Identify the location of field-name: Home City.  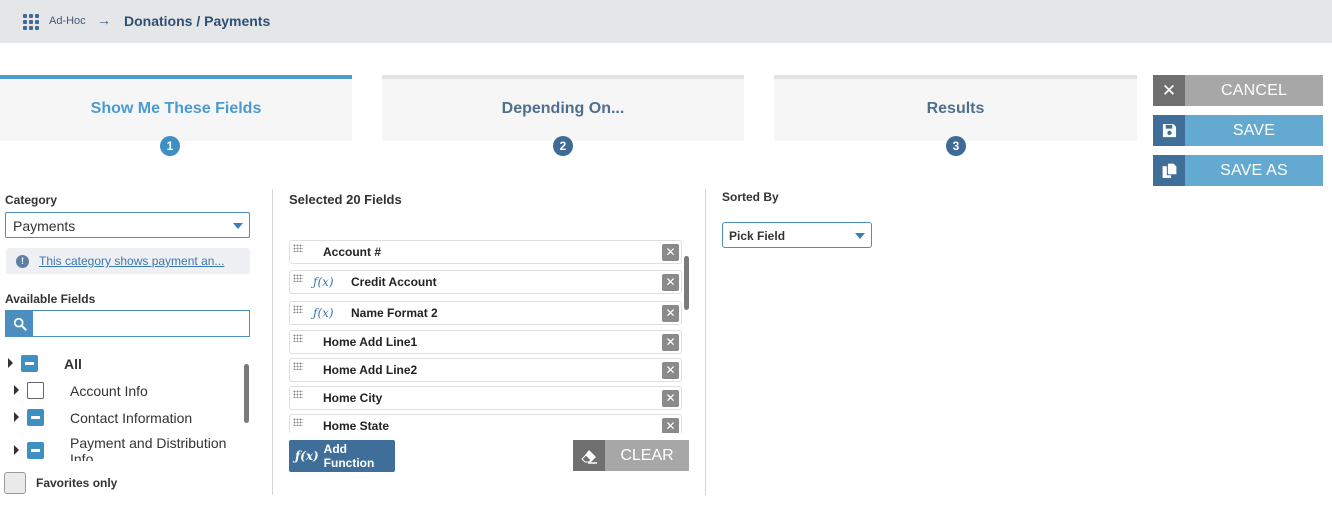
(353, 398).